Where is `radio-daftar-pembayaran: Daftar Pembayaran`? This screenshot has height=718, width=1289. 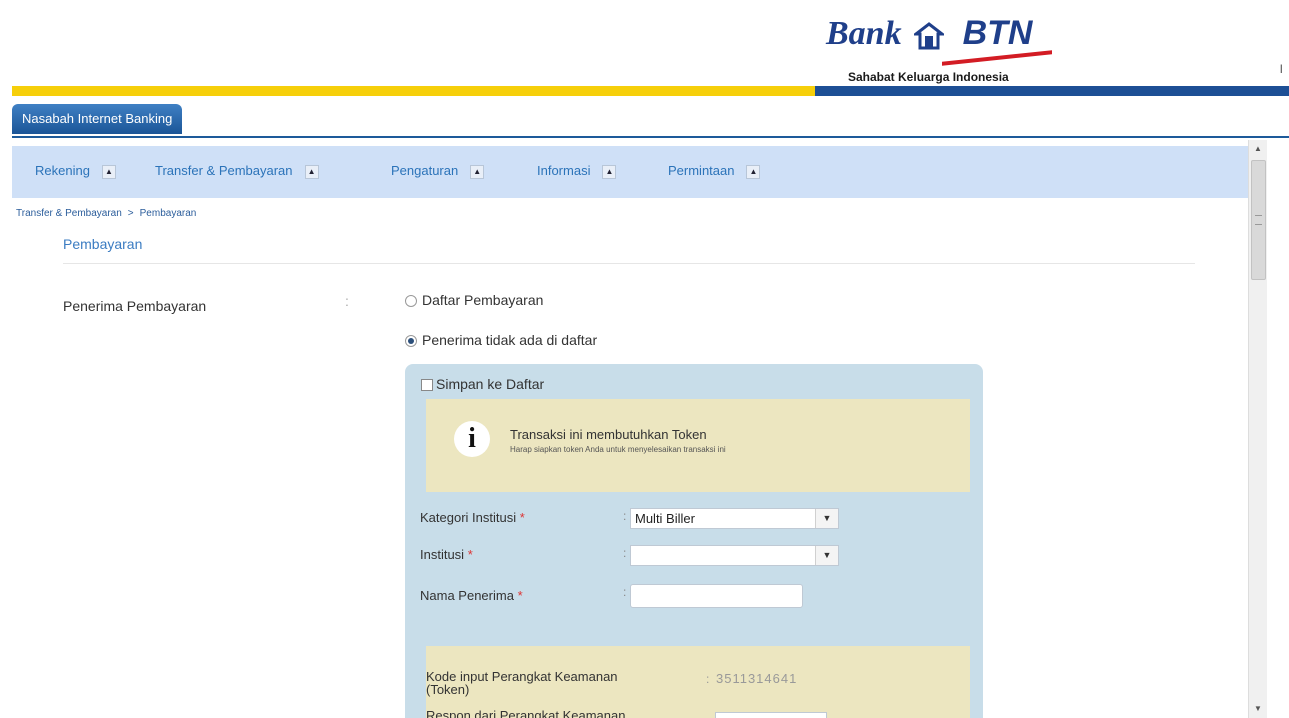 radio-daftar-pembayaran: Daftar Pembayaran is located at coordinates (474, 300).